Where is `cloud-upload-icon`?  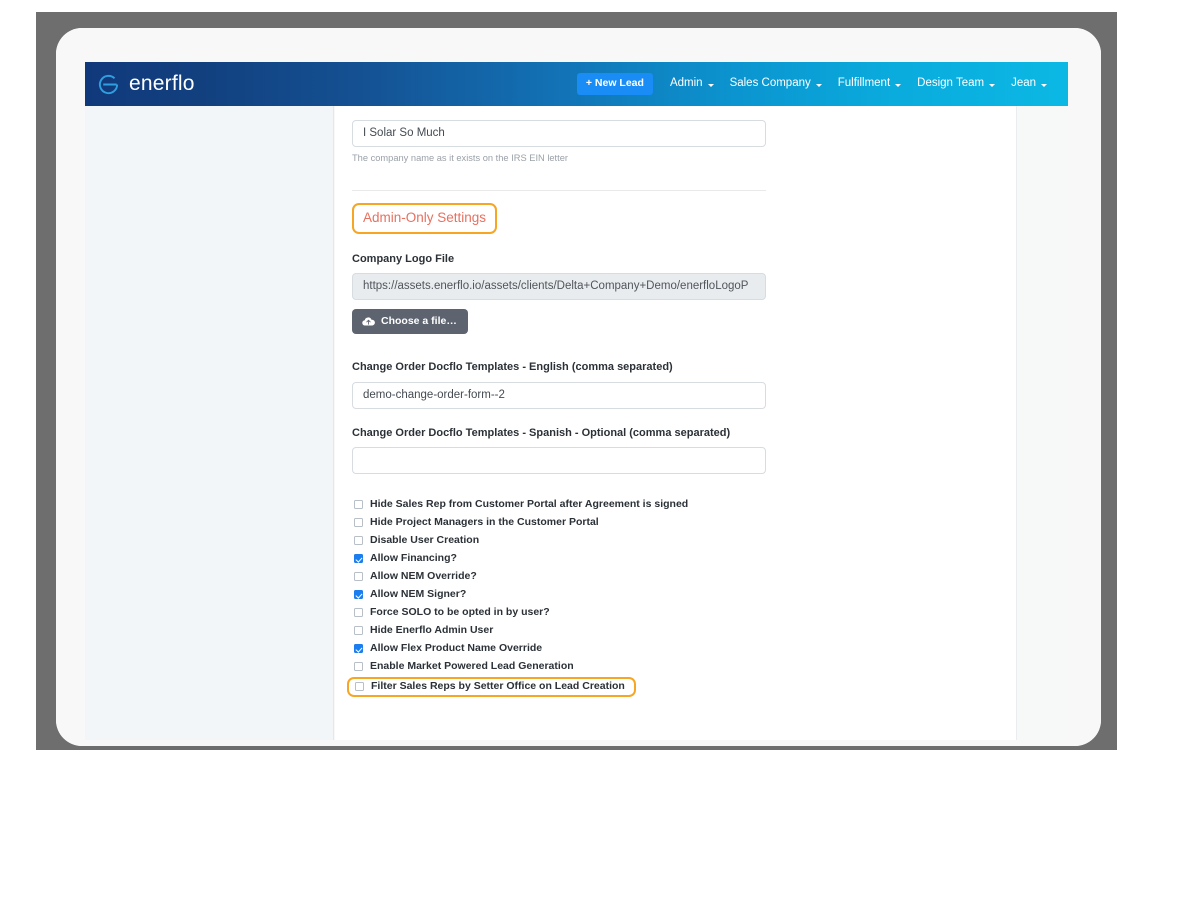 cloud-upload-icon is located at coordinates (368, 321).